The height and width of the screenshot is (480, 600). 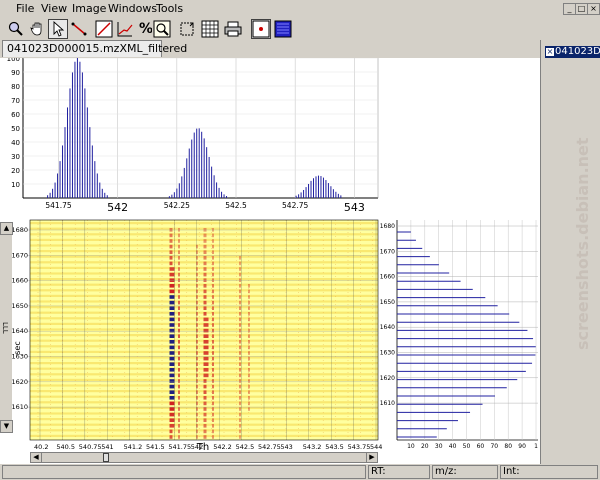 I want to click on close-small-icon: ×, so click(x=550, y=52).